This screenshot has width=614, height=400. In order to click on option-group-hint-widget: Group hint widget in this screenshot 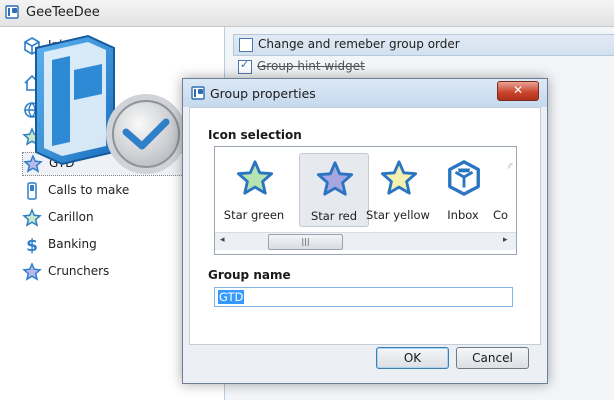, I will do `click(423, 67)`.